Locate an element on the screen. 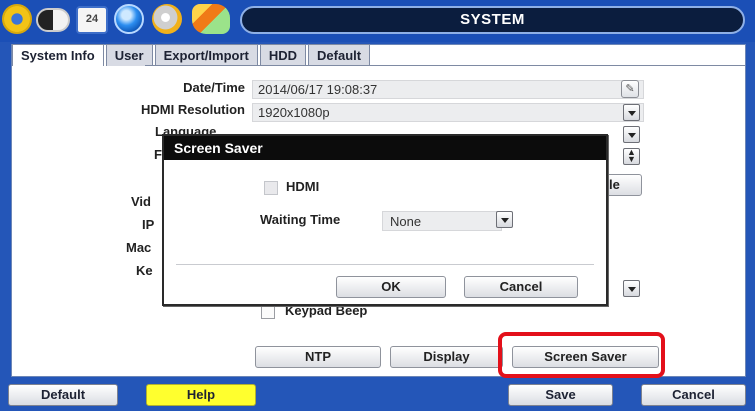  gear-icon is located at coordinates (17, 19).